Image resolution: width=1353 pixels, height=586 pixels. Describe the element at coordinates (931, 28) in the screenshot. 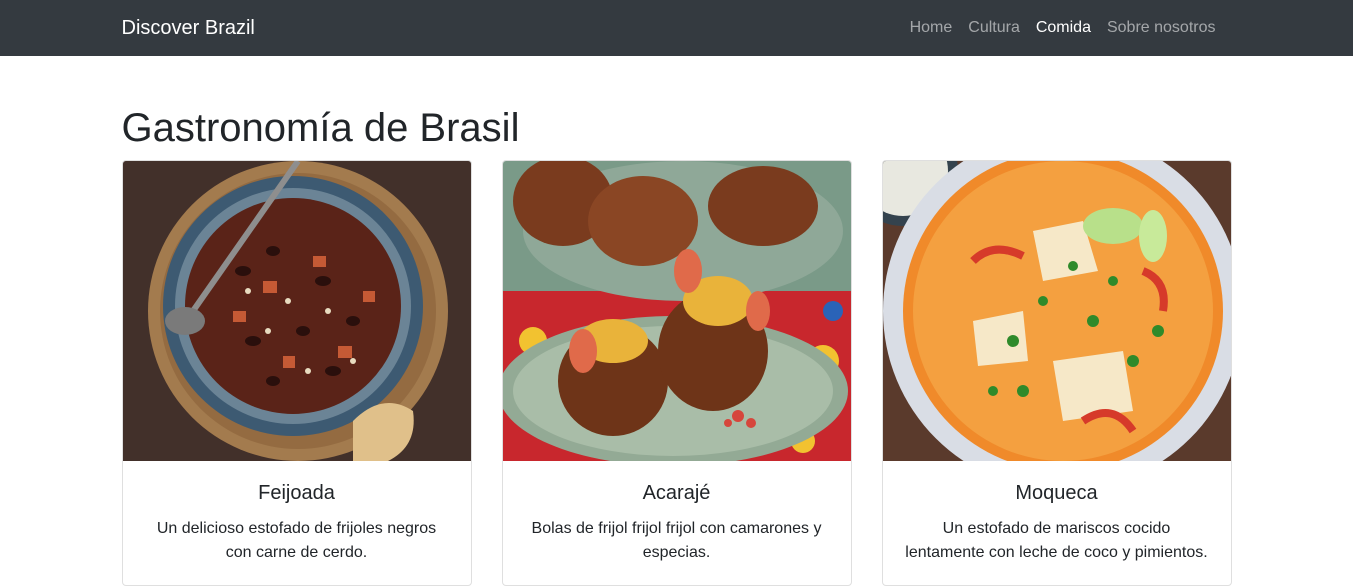

I see `nav-link-home: Home` at that location.